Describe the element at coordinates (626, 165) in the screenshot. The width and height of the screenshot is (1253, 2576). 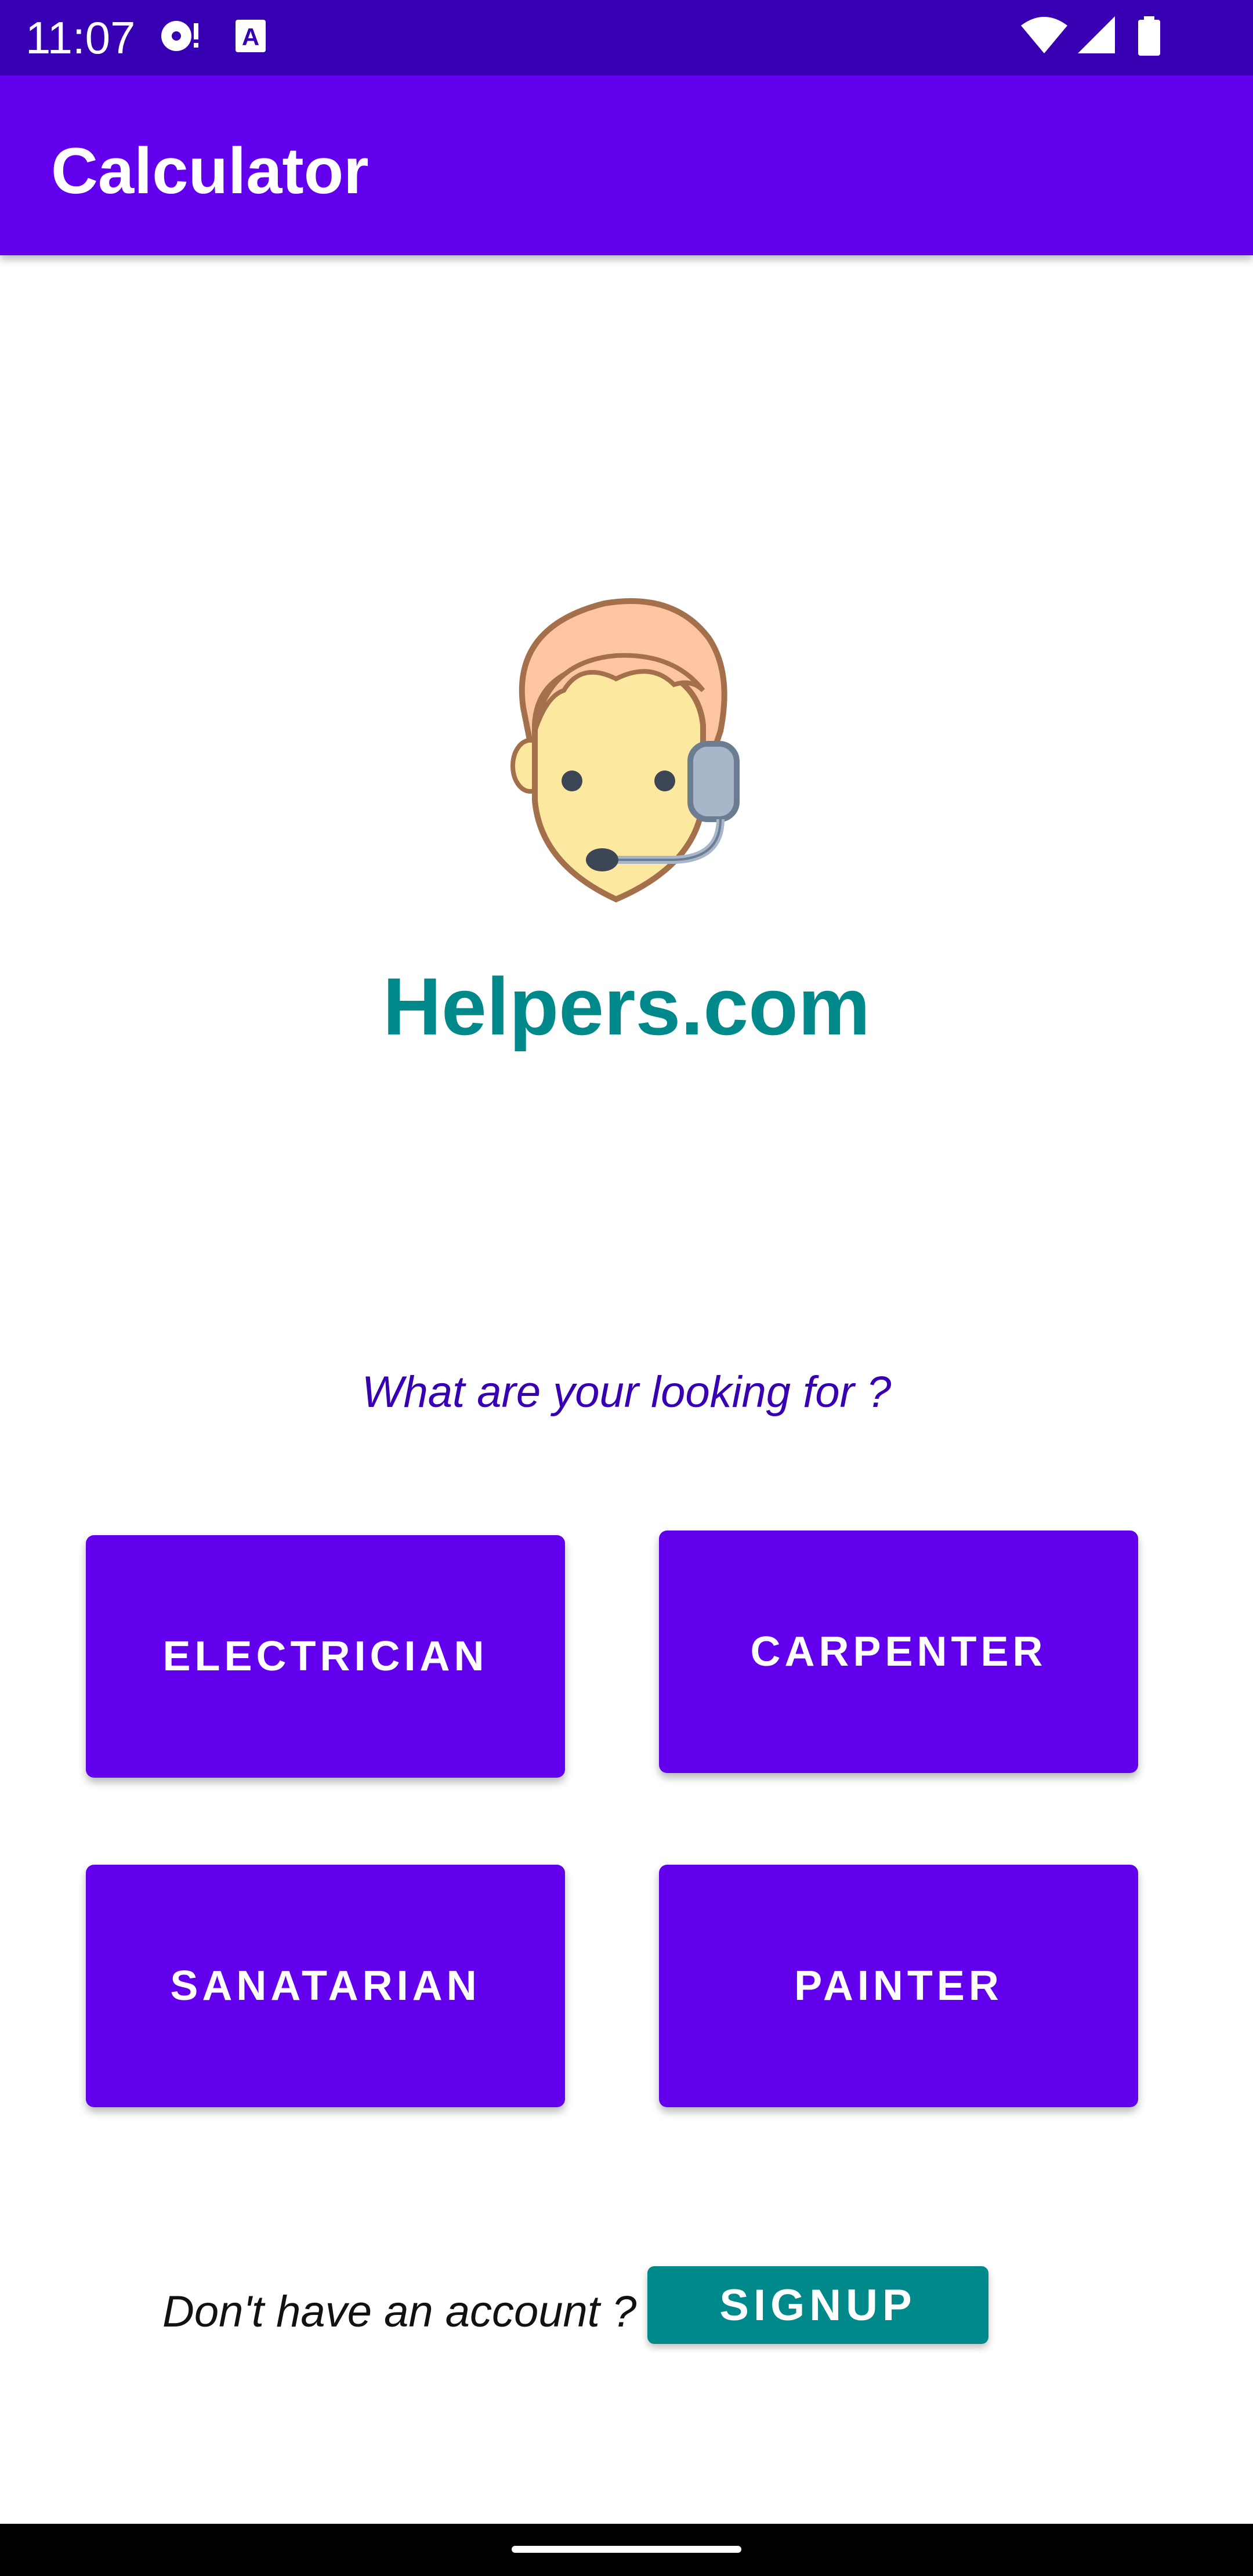
I see `app-bar: Calculator` at that location.